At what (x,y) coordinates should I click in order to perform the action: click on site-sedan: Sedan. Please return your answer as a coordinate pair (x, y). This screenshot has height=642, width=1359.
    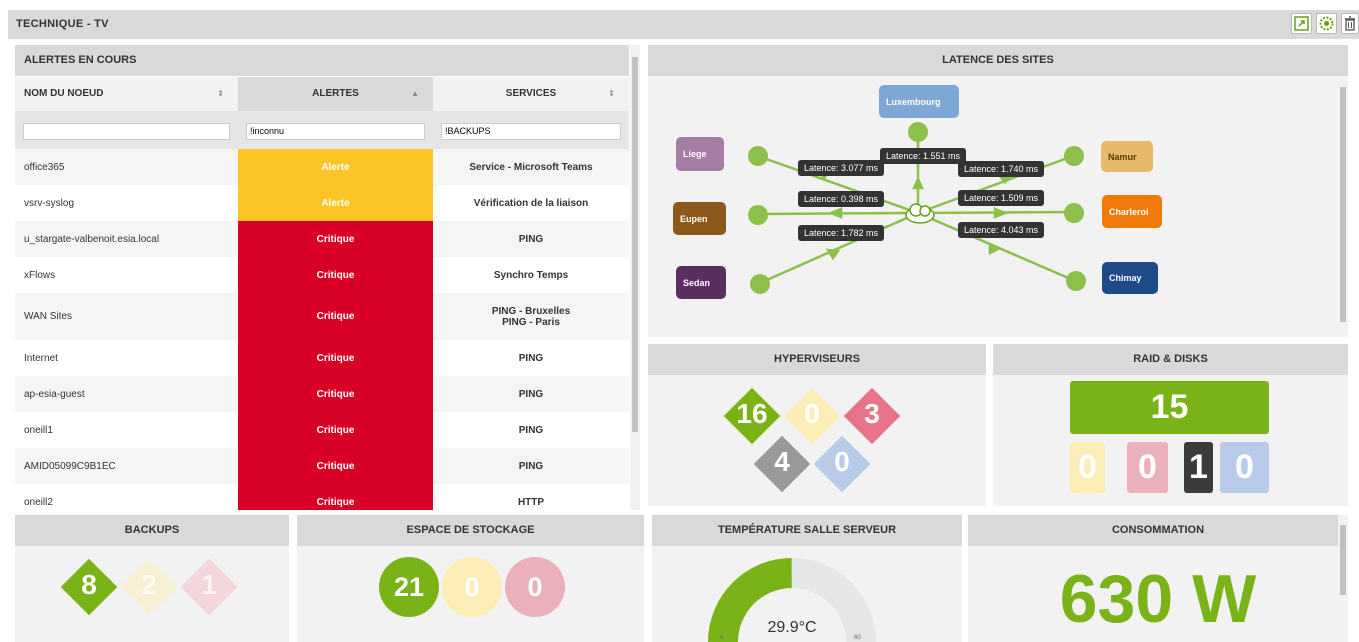
    Looking at the image, I should click on (701, 282).